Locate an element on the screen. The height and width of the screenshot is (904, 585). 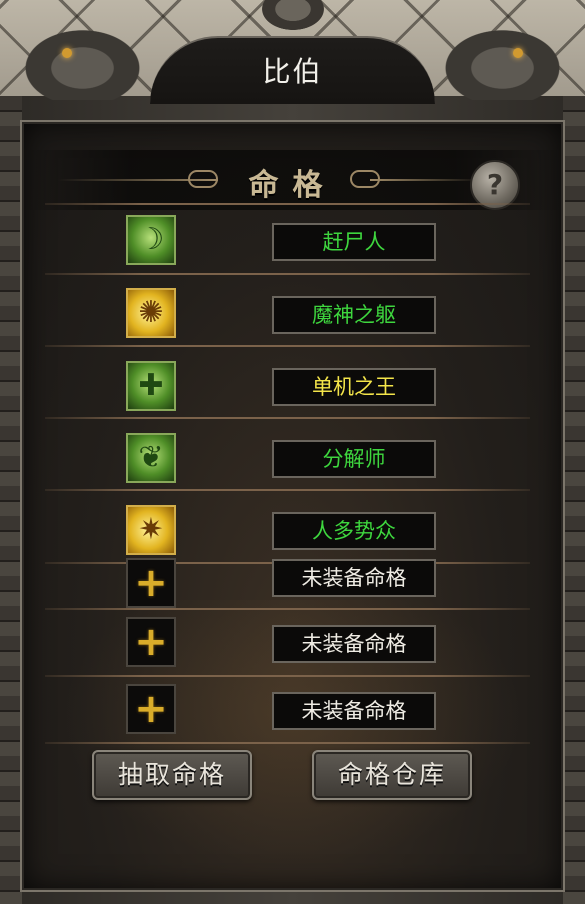
mingge-slot-icon: ✚ is located at coordinates (151, 386).